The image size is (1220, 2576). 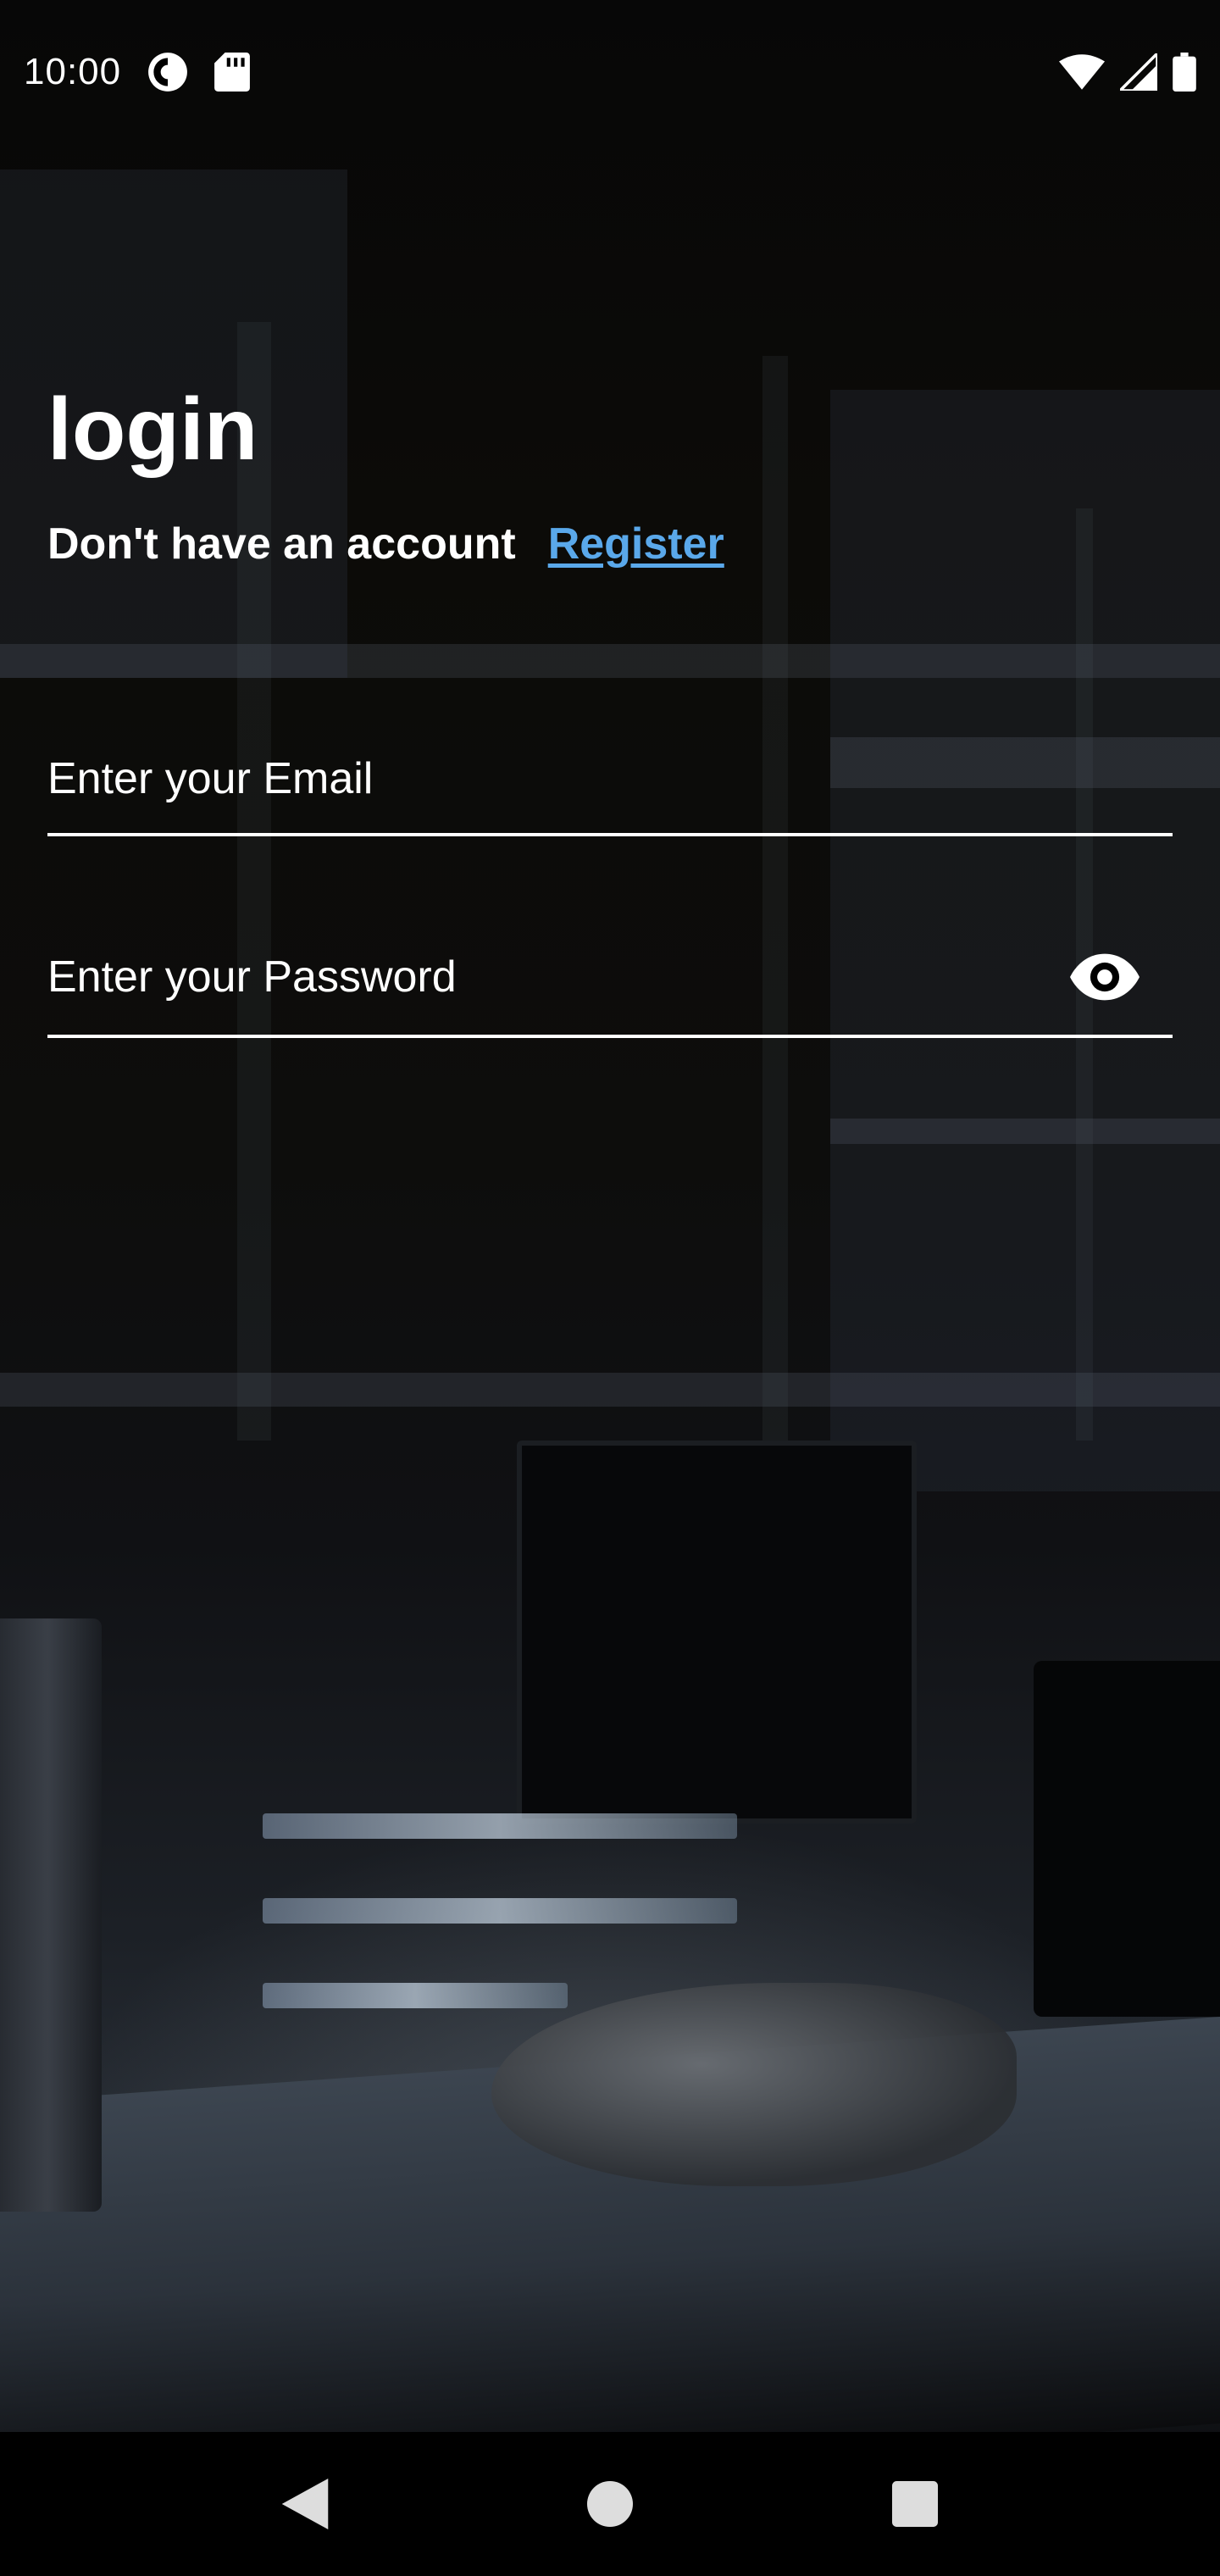 What do you see at coordinates (513, 778) in the screenshot?
I see `email-input` at bounding box center [513, 778].